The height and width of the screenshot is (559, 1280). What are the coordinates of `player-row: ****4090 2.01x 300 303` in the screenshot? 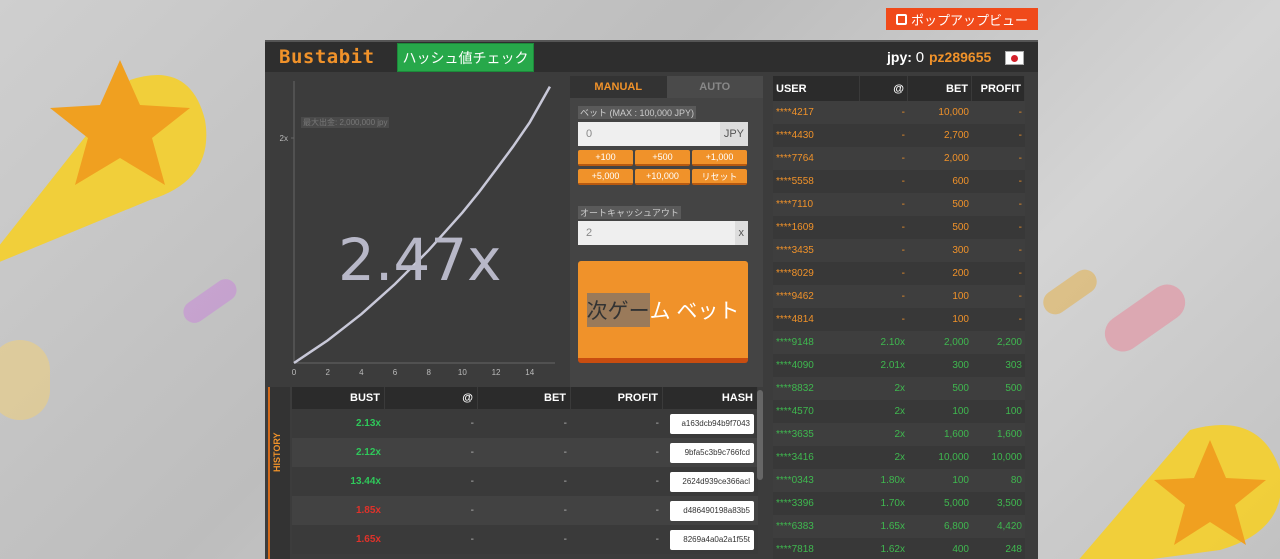 It's located at (899, 365).